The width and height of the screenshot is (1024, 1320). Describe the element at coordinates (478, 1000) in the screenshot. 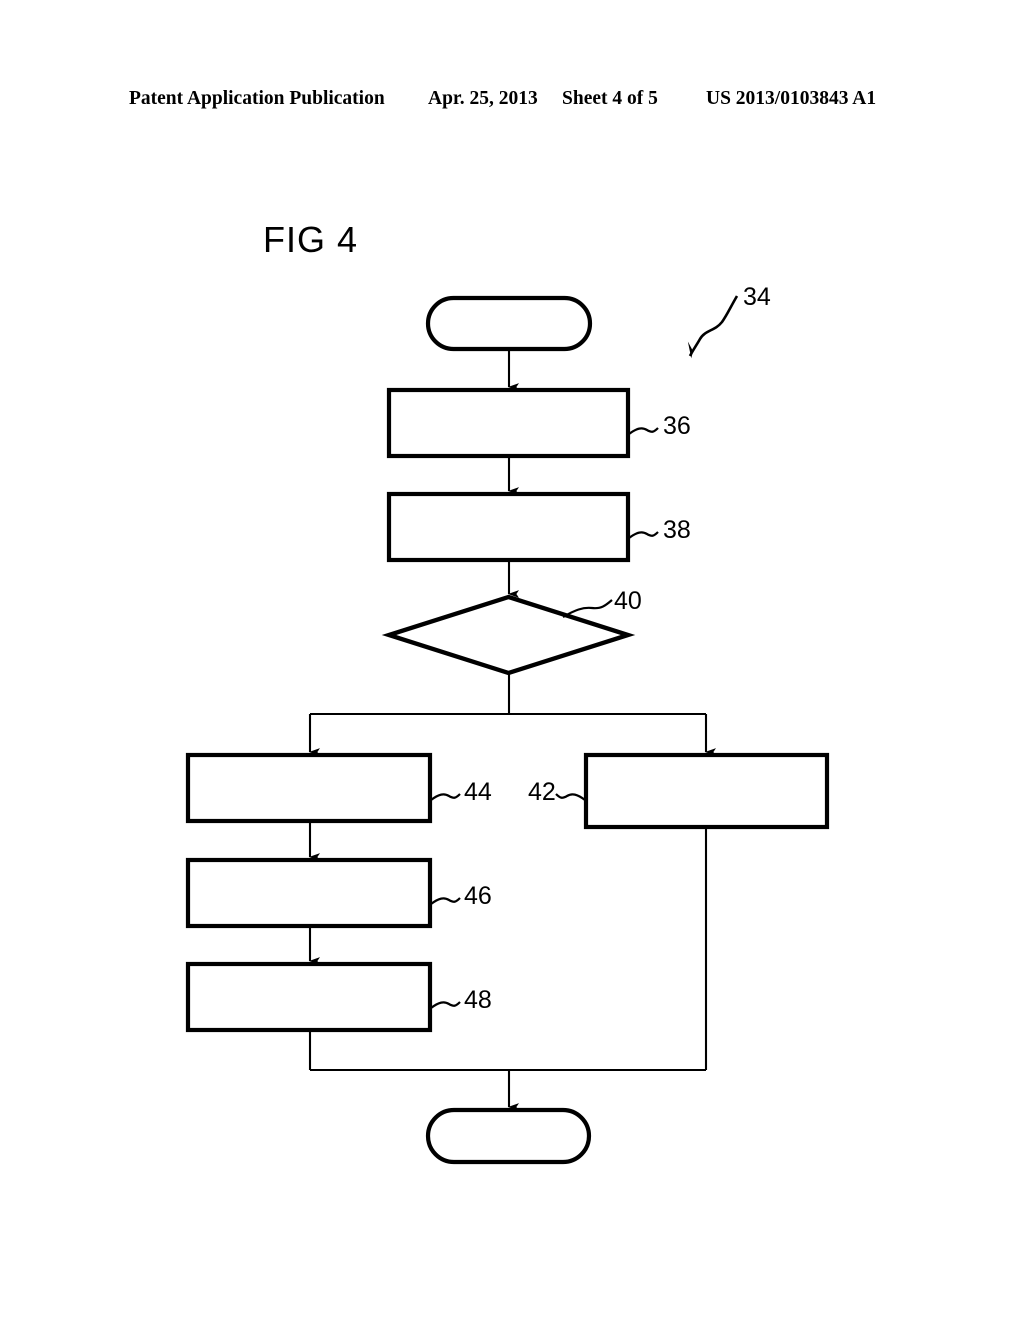

I see `reference-numeral-48: 48` at that location.